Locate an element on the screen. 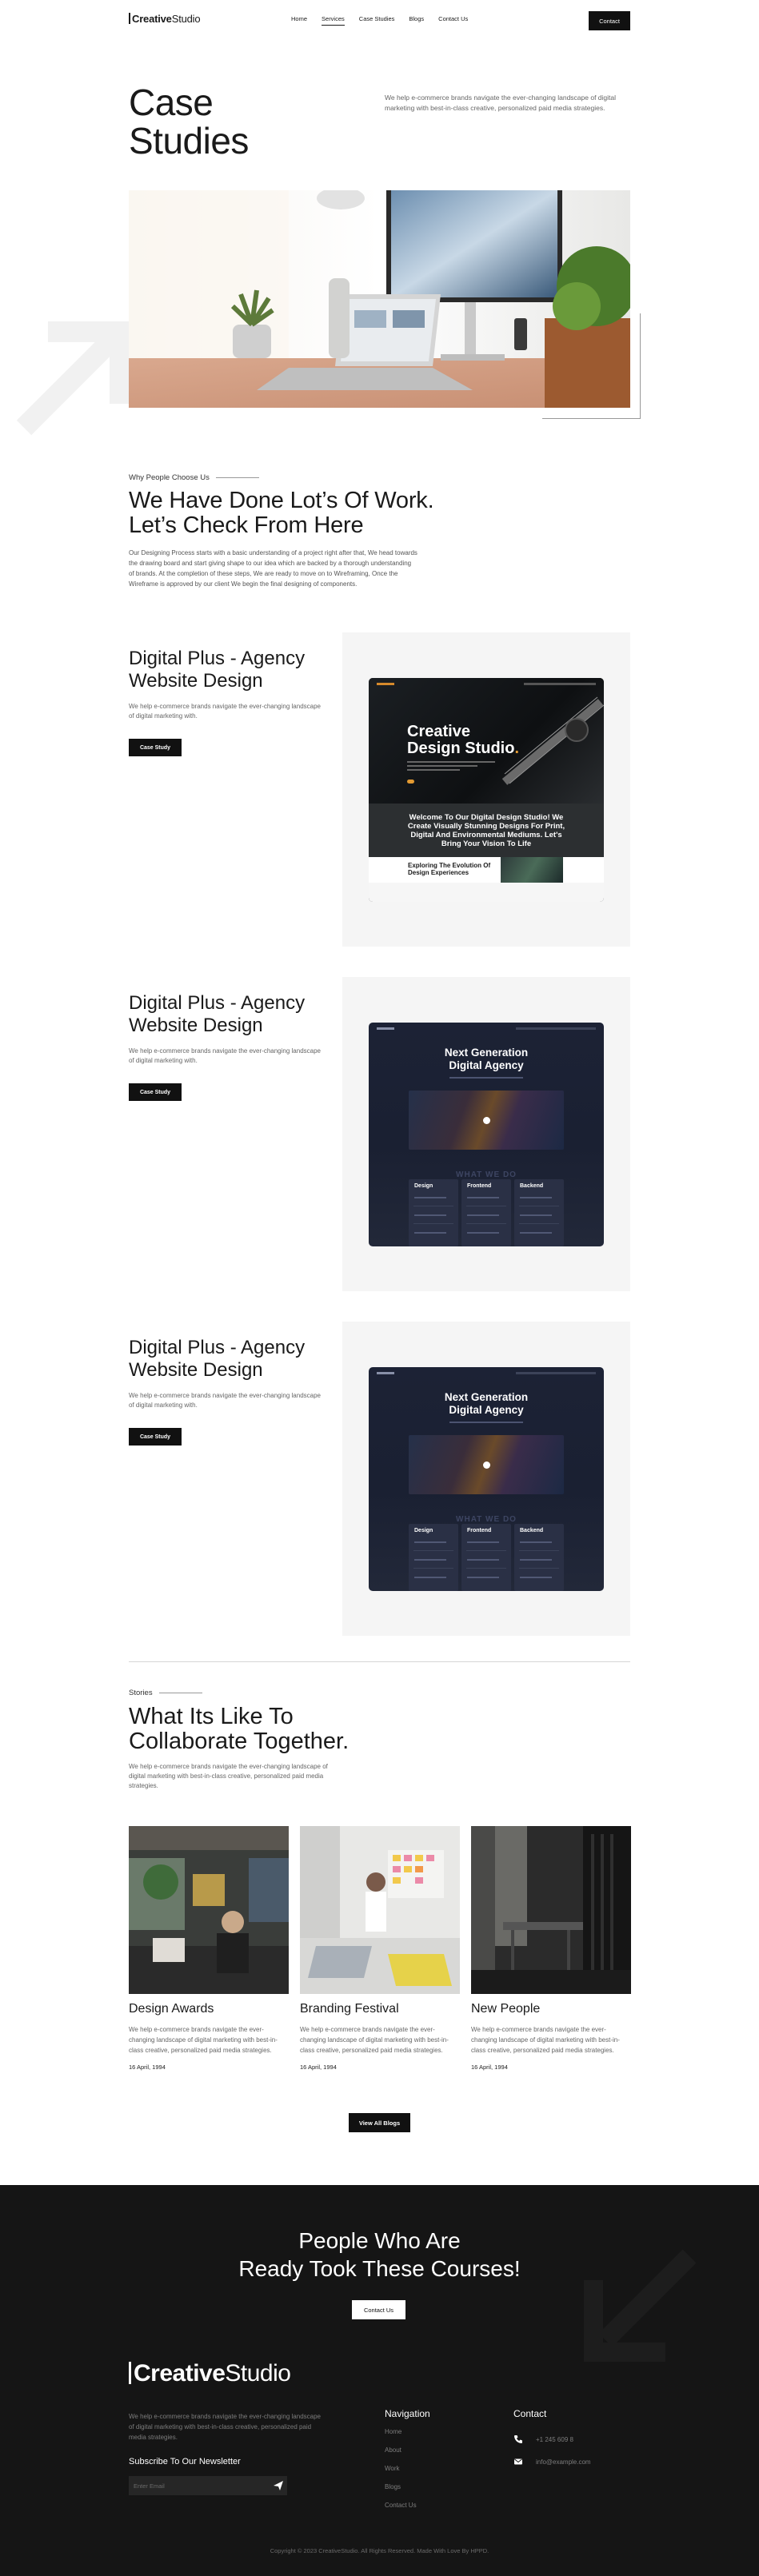  why-eyebrow: Why People Choose Us is located at coordinates (194, 478).